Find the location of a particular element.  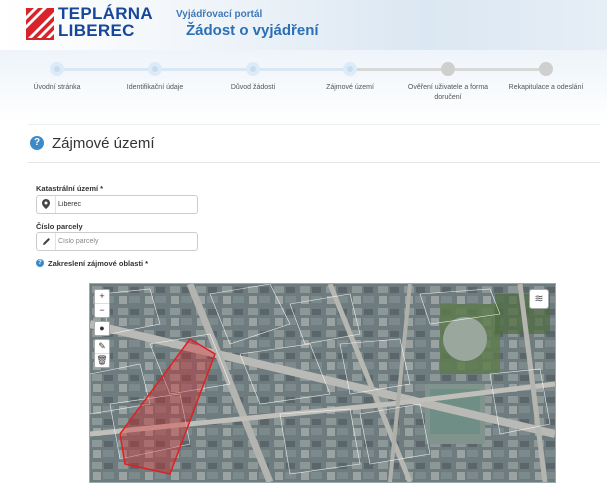

step-label-5: Ověření uživatele a forma doručení is located at coordinates (448, 92).